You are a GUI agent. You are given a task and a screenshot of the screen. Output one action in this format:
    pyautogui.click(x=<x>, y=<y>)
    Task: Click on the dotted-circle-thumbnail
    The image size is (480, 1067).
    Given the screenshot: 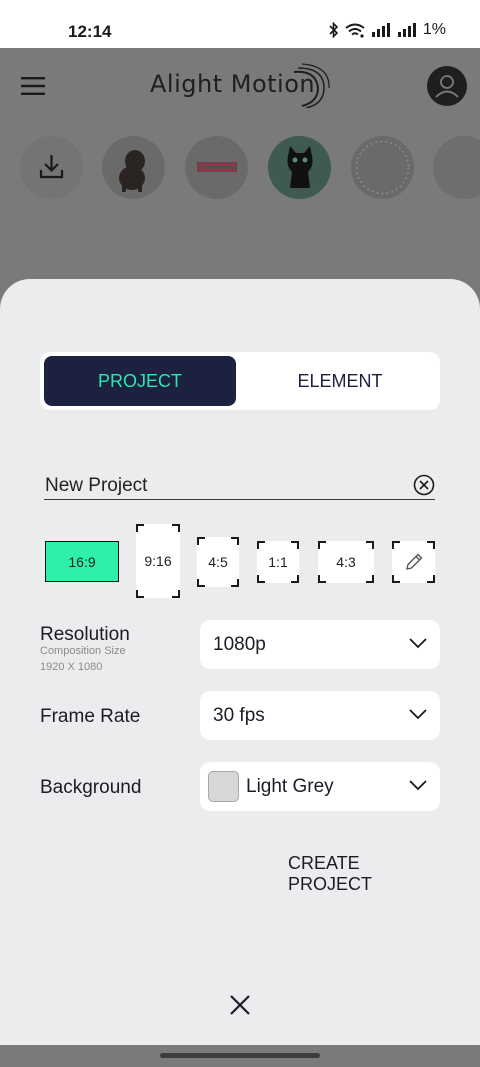 What is the action you would take?
    pyautogui.click(x=382, y=167)
    